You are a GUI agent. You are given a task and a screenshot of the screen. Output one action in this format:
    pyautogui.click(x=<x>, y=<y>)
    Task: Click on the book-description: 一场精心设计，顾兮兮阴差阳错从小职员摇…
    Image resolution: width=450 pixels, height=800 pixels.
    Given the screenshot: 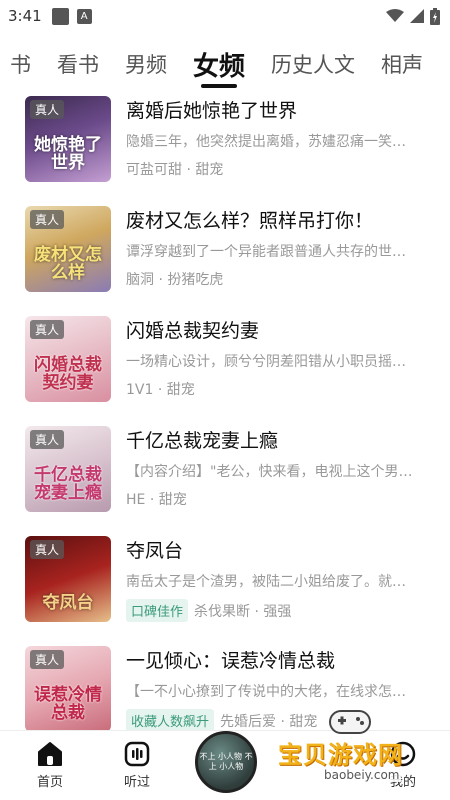 What is the action you would take?
    pyautogui.click(x=266, y=362)
    